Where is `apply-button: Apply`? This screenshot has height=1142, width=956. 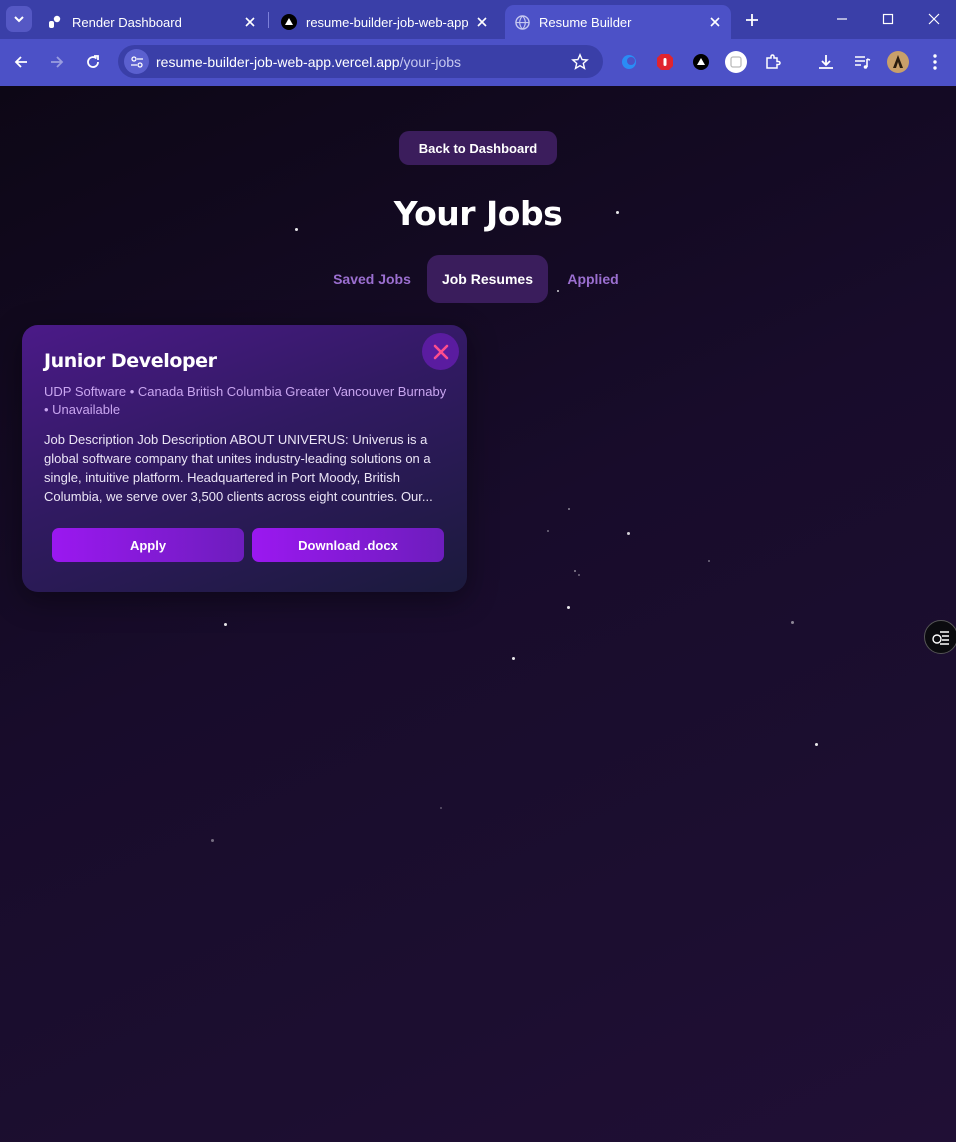
apply-button: Apply is located at coordinates (148, 545).